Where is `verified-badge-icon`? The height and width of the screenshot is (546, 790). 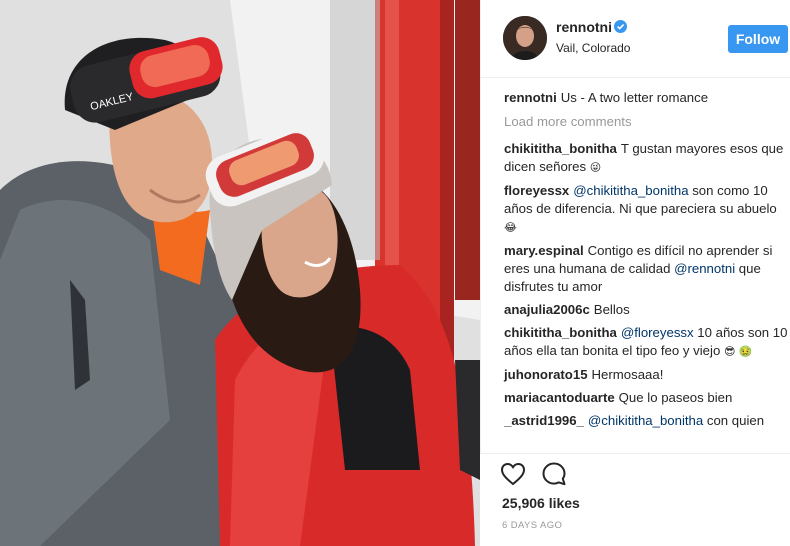
verified-badge-icon is located at coordinates (620, 26).